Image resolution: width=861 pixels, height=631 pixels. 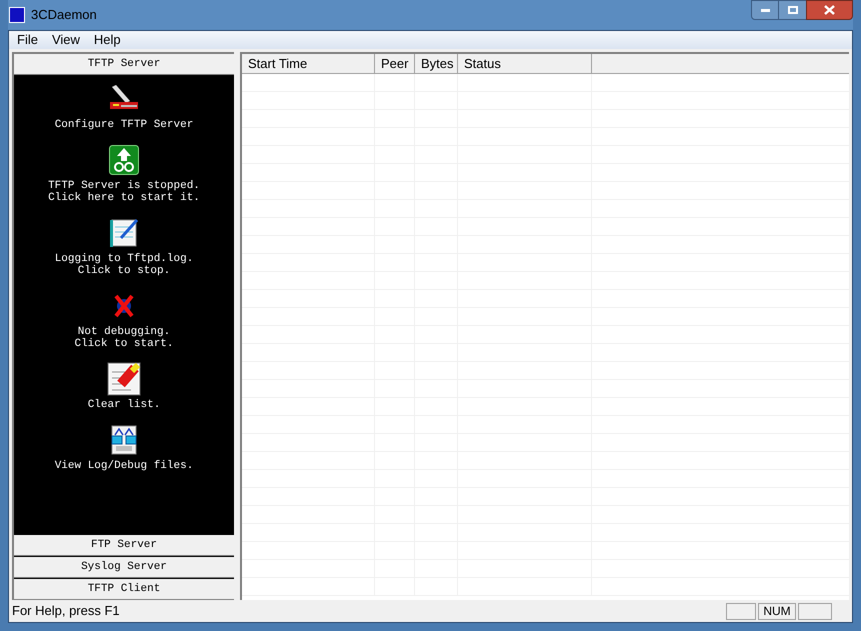 What do you see at coordinates (765, 10) in the screenshot?
I see `minimize-button` at bounding box center [765, 10].